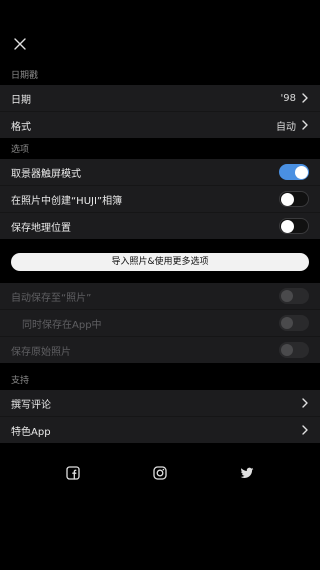 The width and height of the screenshot is (320, 570). I want to click on format-label: 格式, so click(21, 127).